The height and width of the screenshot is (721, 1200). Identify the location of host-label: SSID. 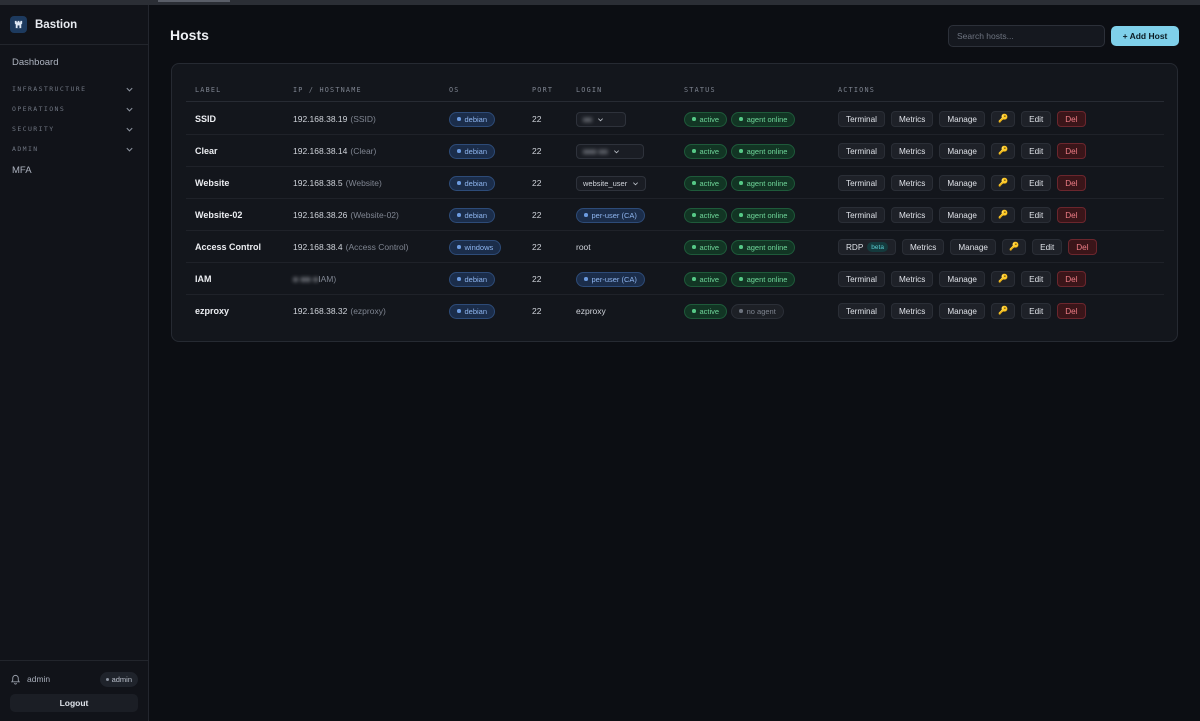
(205, 119).